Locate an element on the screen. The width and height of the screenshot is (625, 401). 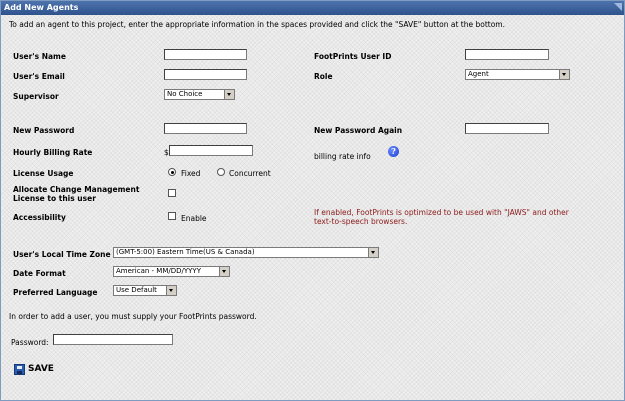
corner-decoration is located at coordinates (618, 7).